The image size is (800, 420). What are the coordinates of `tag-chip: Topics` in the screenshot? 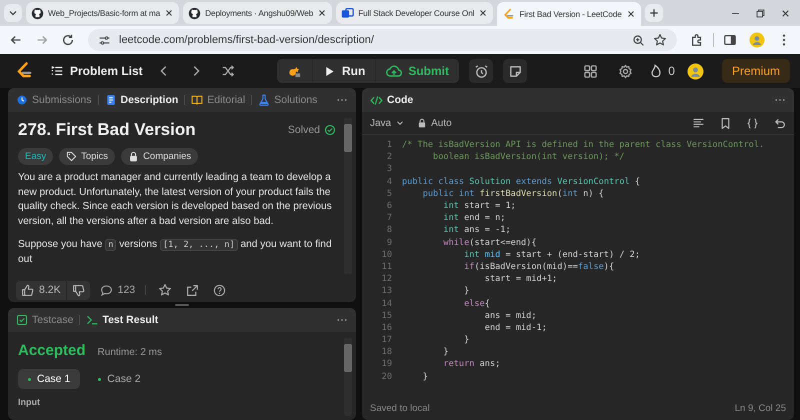 It's located at (87, 156).